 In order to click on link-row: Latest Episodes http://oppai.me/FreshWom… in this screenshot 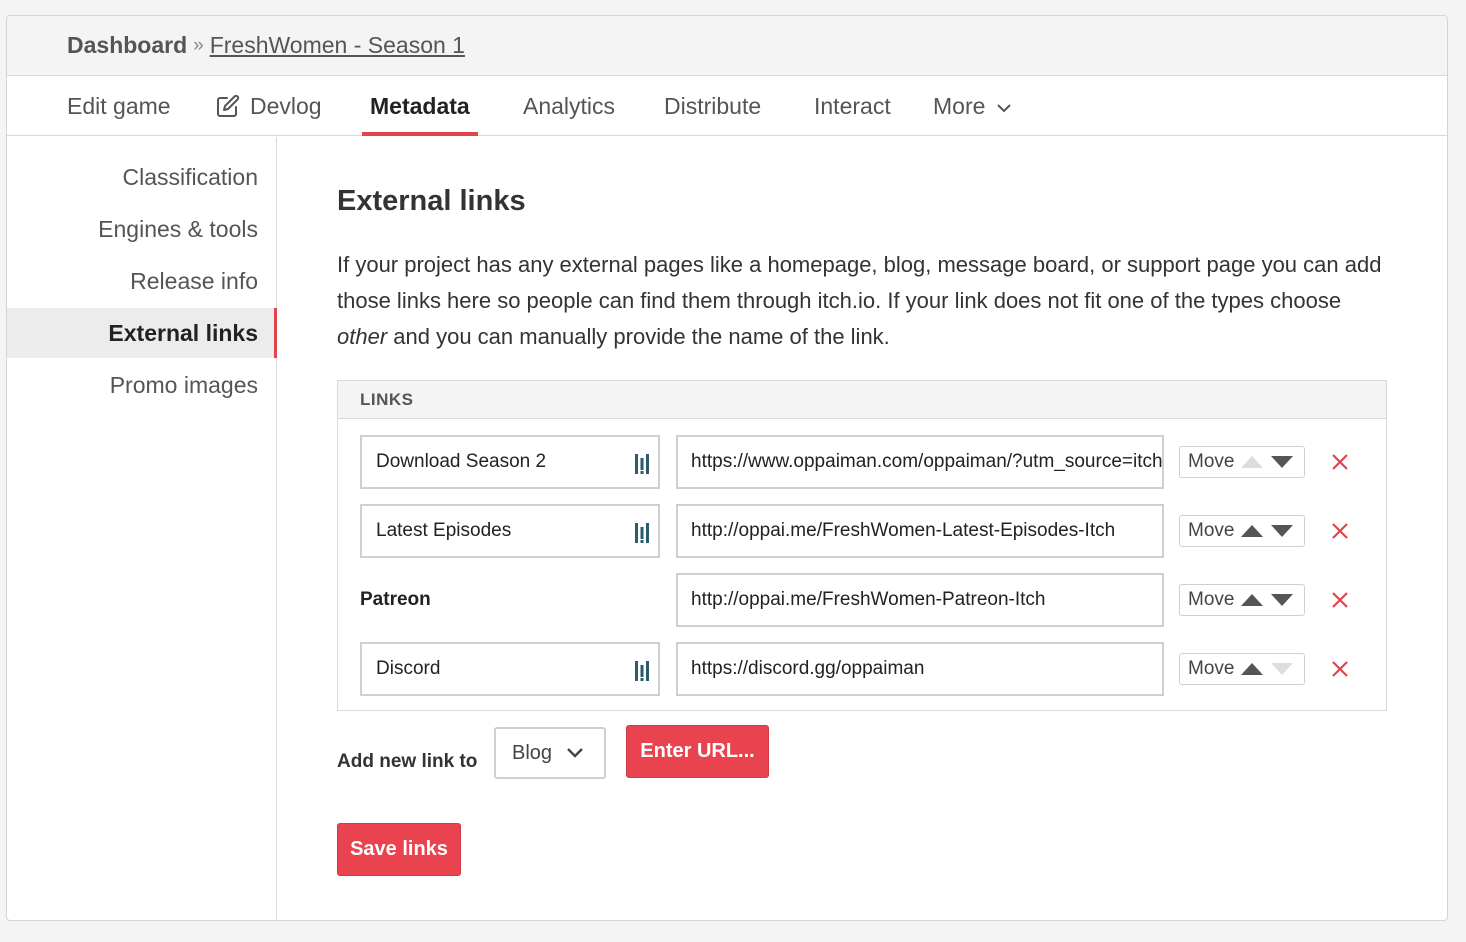, I will do `click(865, 531)`.